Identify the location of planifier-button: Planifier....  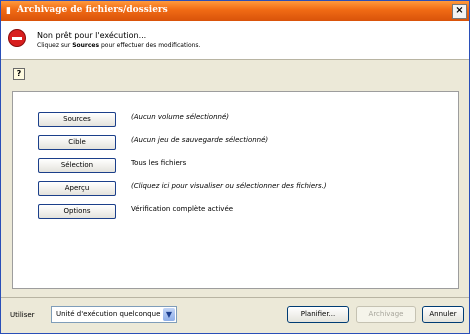
(318, 314).